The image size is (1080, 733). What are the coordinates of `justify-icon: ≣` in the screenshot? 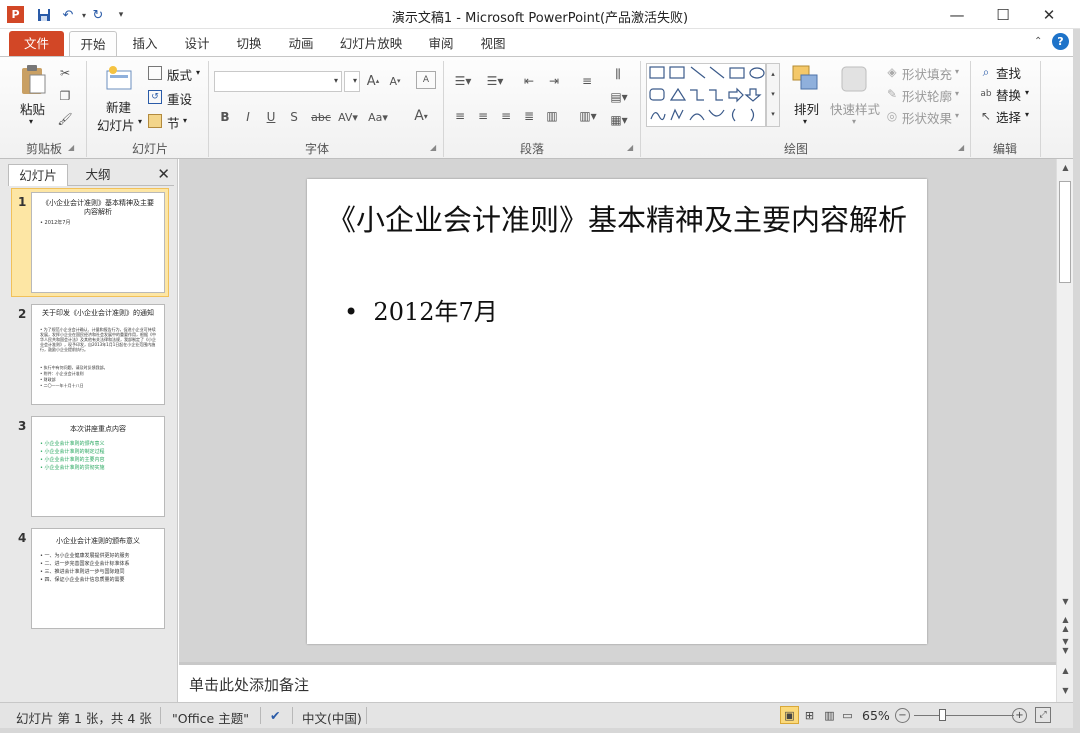 It's located at (529, 116).